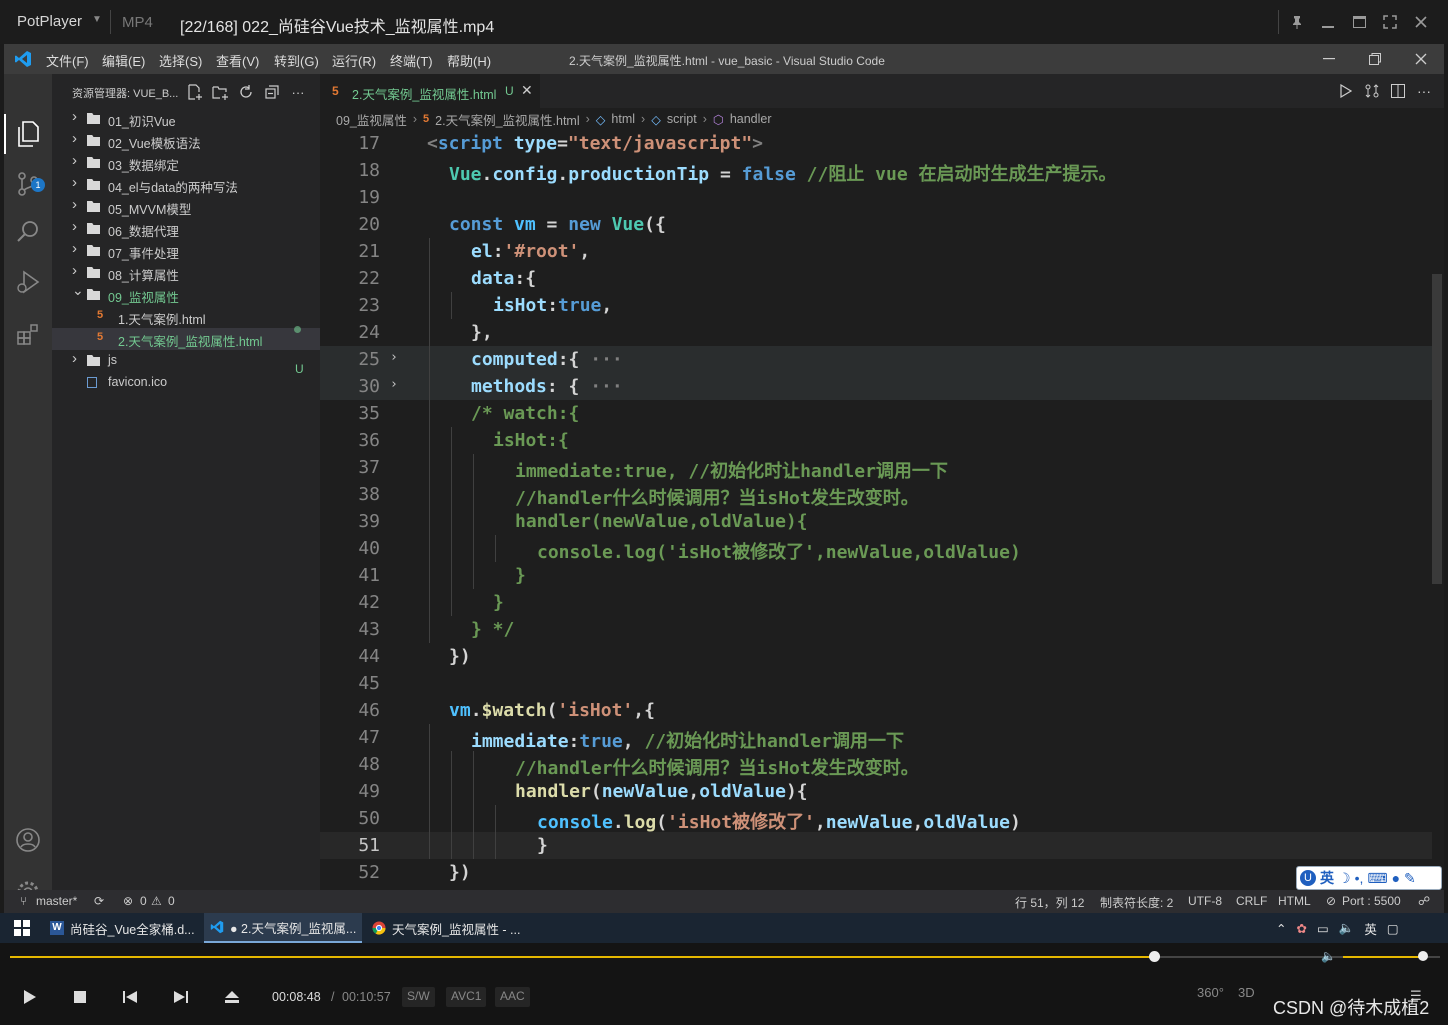 Image resolution: width=1448 pixels, height=1025 pixels. Describe the element at coordinates (507, 119) in the screenshot. I see `breadcrumb-file: 2.天气案例_监视属性.html` at that location.